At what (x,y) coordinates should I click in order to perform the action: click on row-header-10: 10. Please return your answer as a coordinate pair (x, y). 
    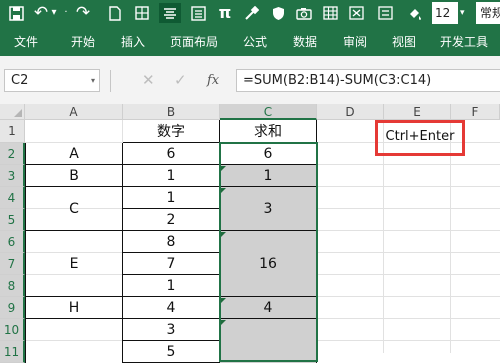
    Looking at the image, I should click on (12, 330).